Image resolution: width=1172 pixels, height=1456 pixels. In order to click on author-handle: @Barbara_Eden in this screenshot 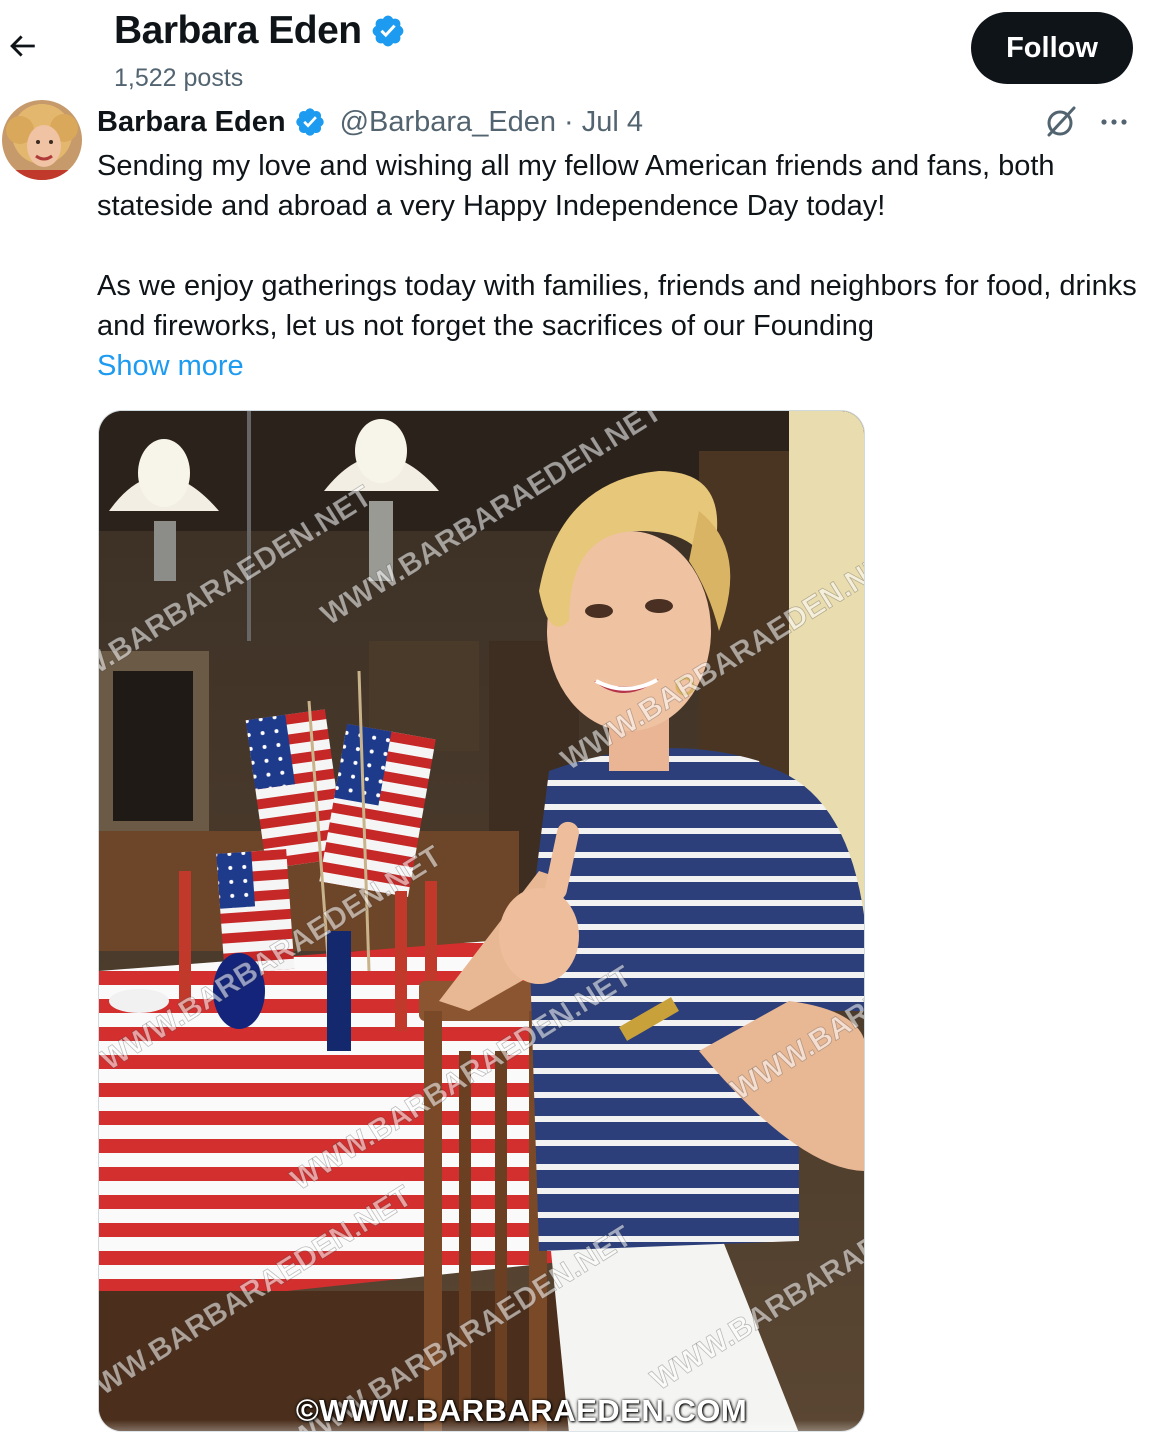, I will do `click(448, 122)`.